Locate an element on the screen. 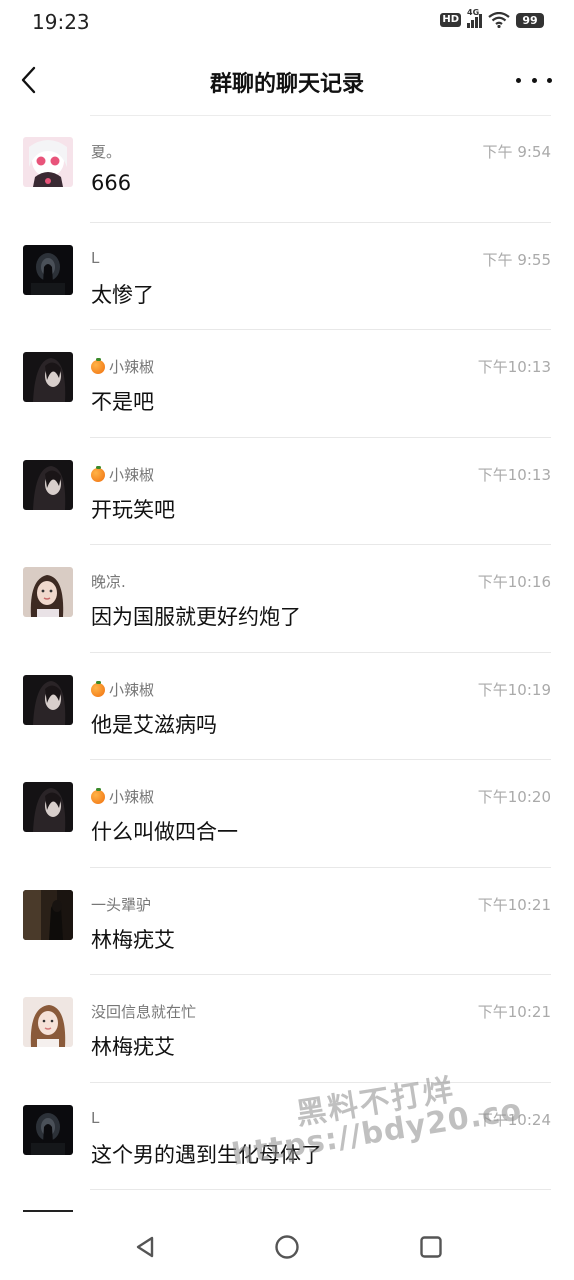 The image size is (574, 1280). message-text: 他是艾滋病吗 is located at coordinates (154, 724).